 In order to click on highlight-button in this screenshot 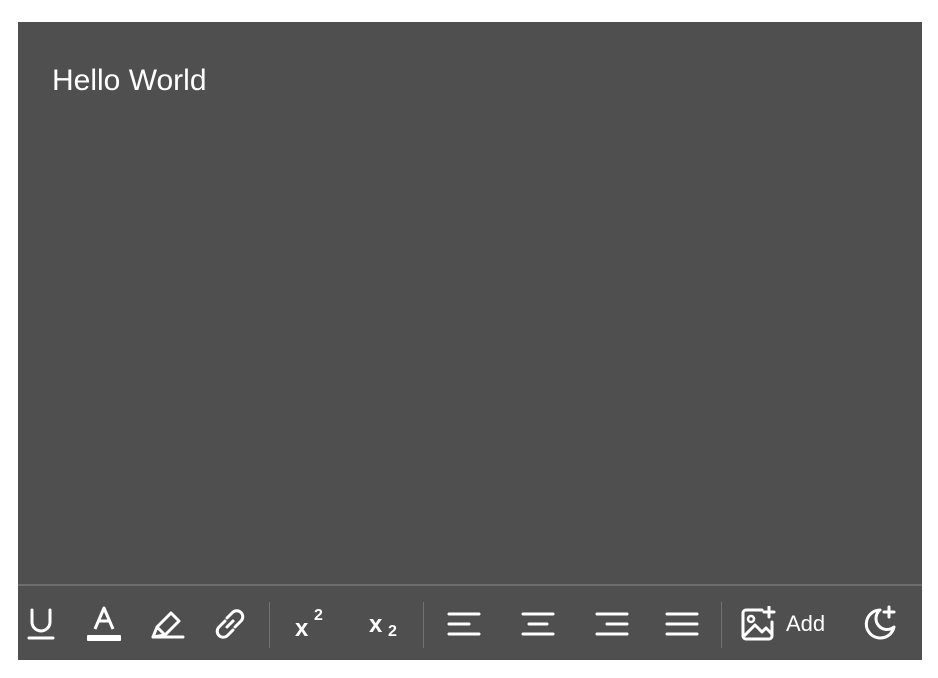, I will do `click(168, 624)`.